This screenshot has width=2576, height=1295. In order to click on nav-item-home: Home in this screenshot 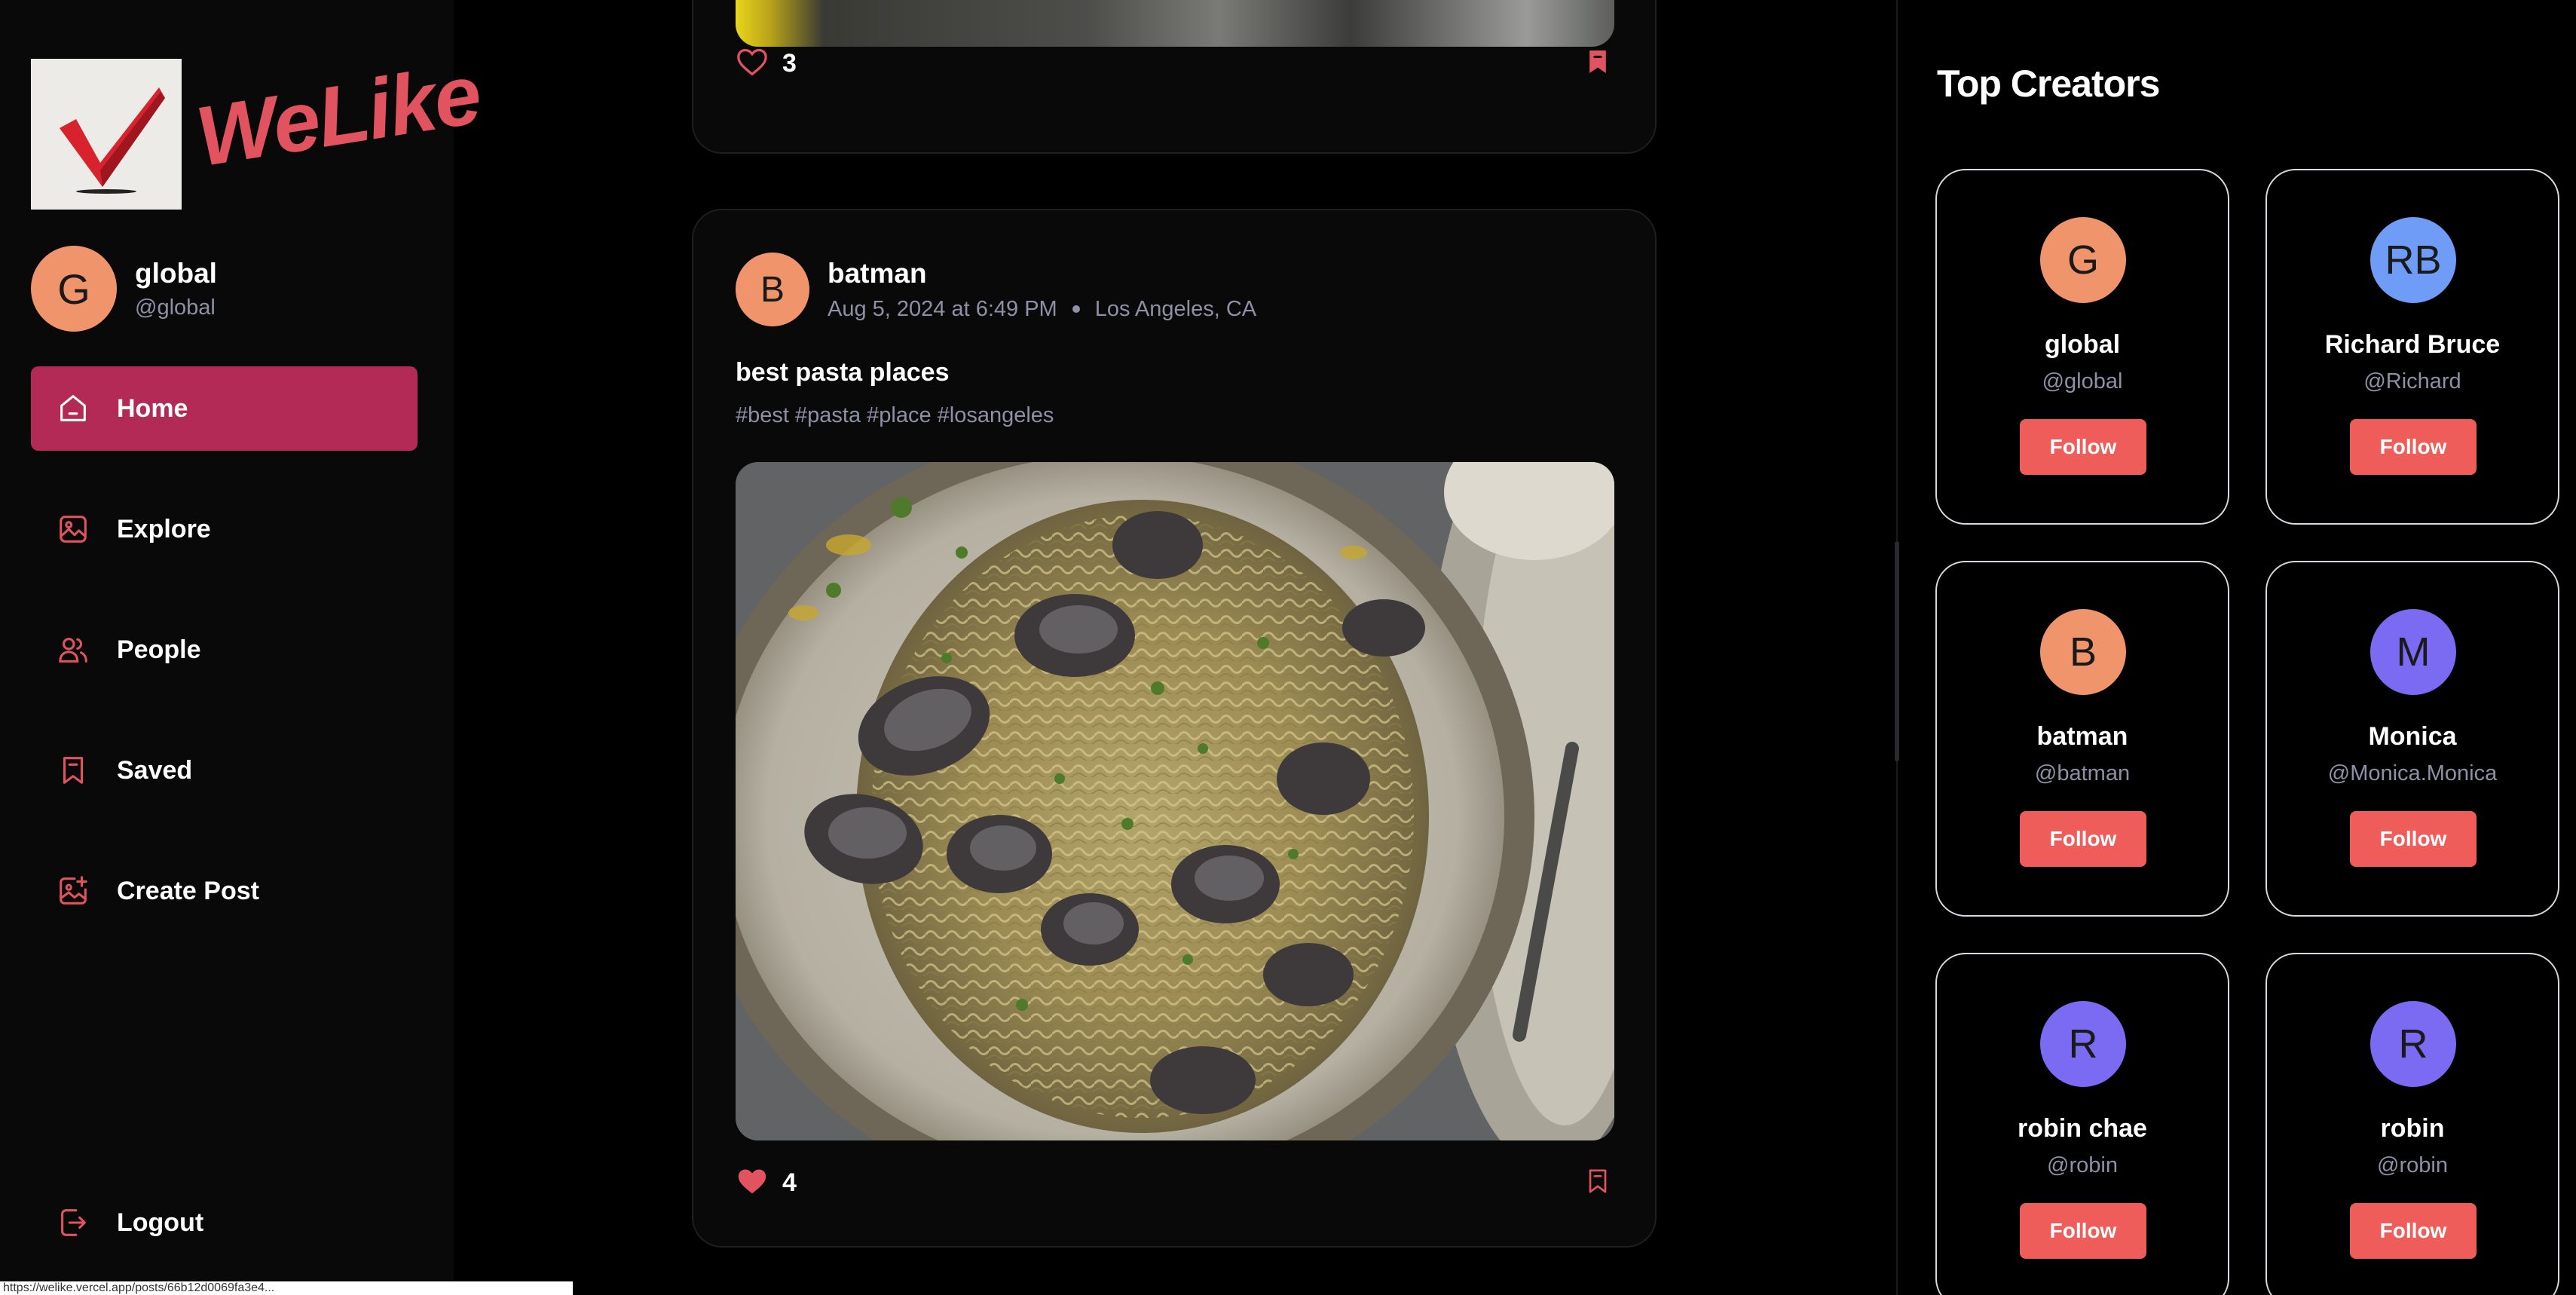, I will do `click(224, 408)`.